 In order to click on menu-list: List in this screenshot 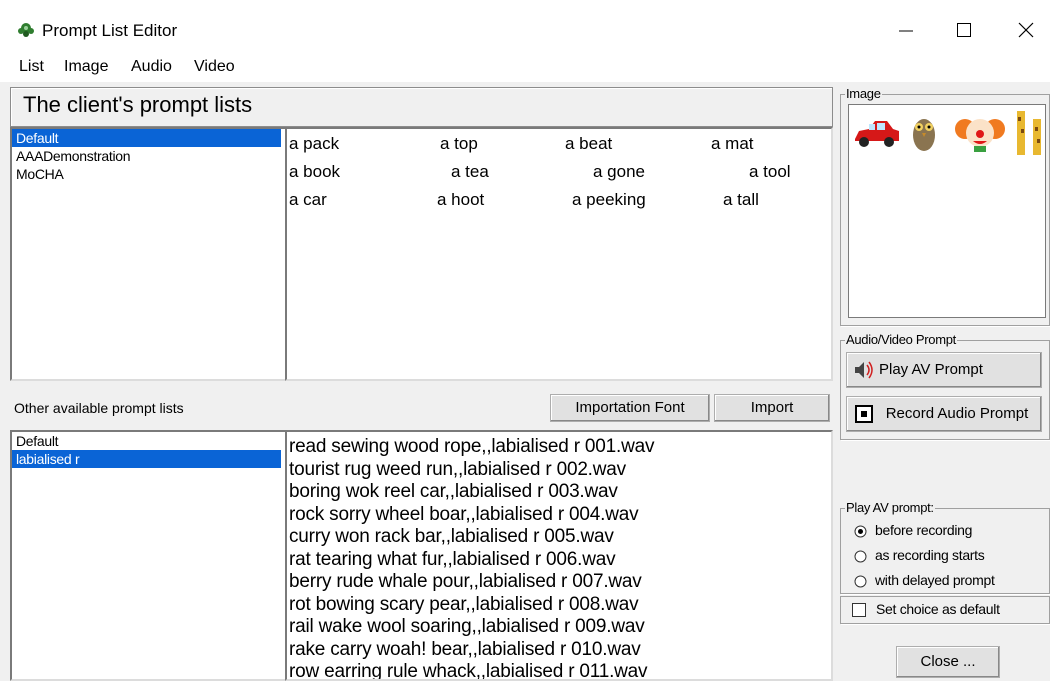, I will do `click(31, 67)`.